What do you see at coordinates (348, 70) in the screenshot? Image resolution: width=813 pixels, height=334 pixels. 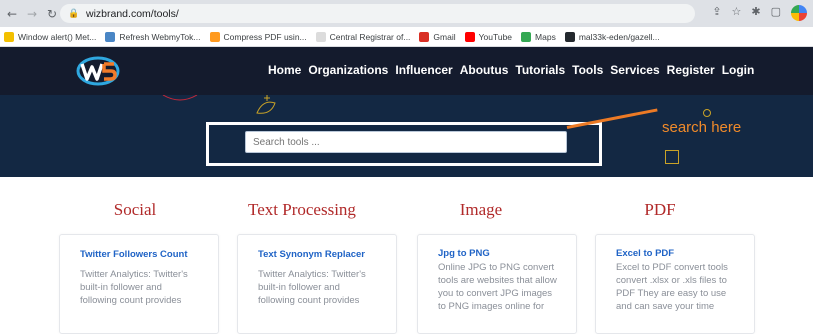 I see `nav-organizations: Organizations` at bounding box center [348, 70].